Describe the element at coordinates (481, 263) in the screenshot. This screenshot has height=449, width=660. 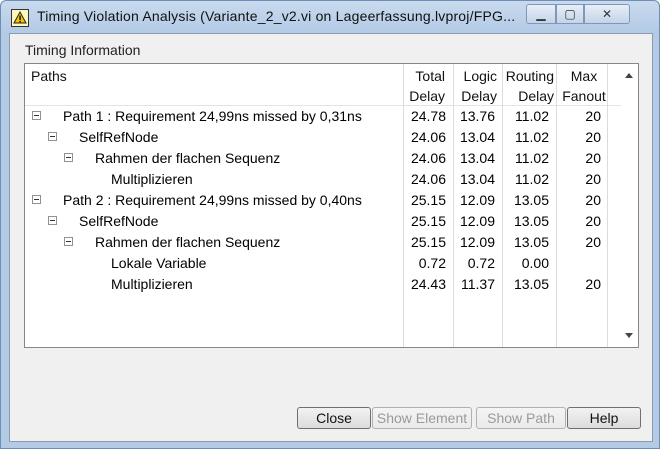
I see `logic-delay: 0.72` at that location.